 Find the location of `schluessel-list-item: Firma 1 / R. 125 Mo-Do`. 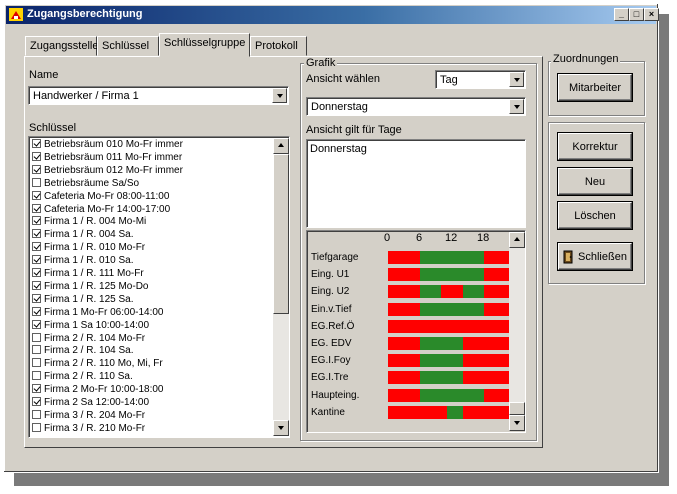

schluessel-list-item: Firma 1 / R. 125 Mo-Do is located at coordinates (90, 286).